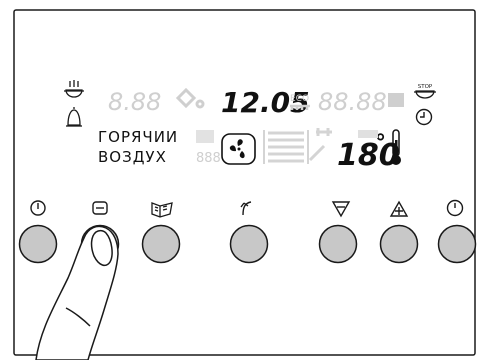 The height and width of the screenshot is (360, 489). What do you see at coordinates (161, 244) in the screenshot?
I see `recipe-book-button` at bounding box center [161, 244].